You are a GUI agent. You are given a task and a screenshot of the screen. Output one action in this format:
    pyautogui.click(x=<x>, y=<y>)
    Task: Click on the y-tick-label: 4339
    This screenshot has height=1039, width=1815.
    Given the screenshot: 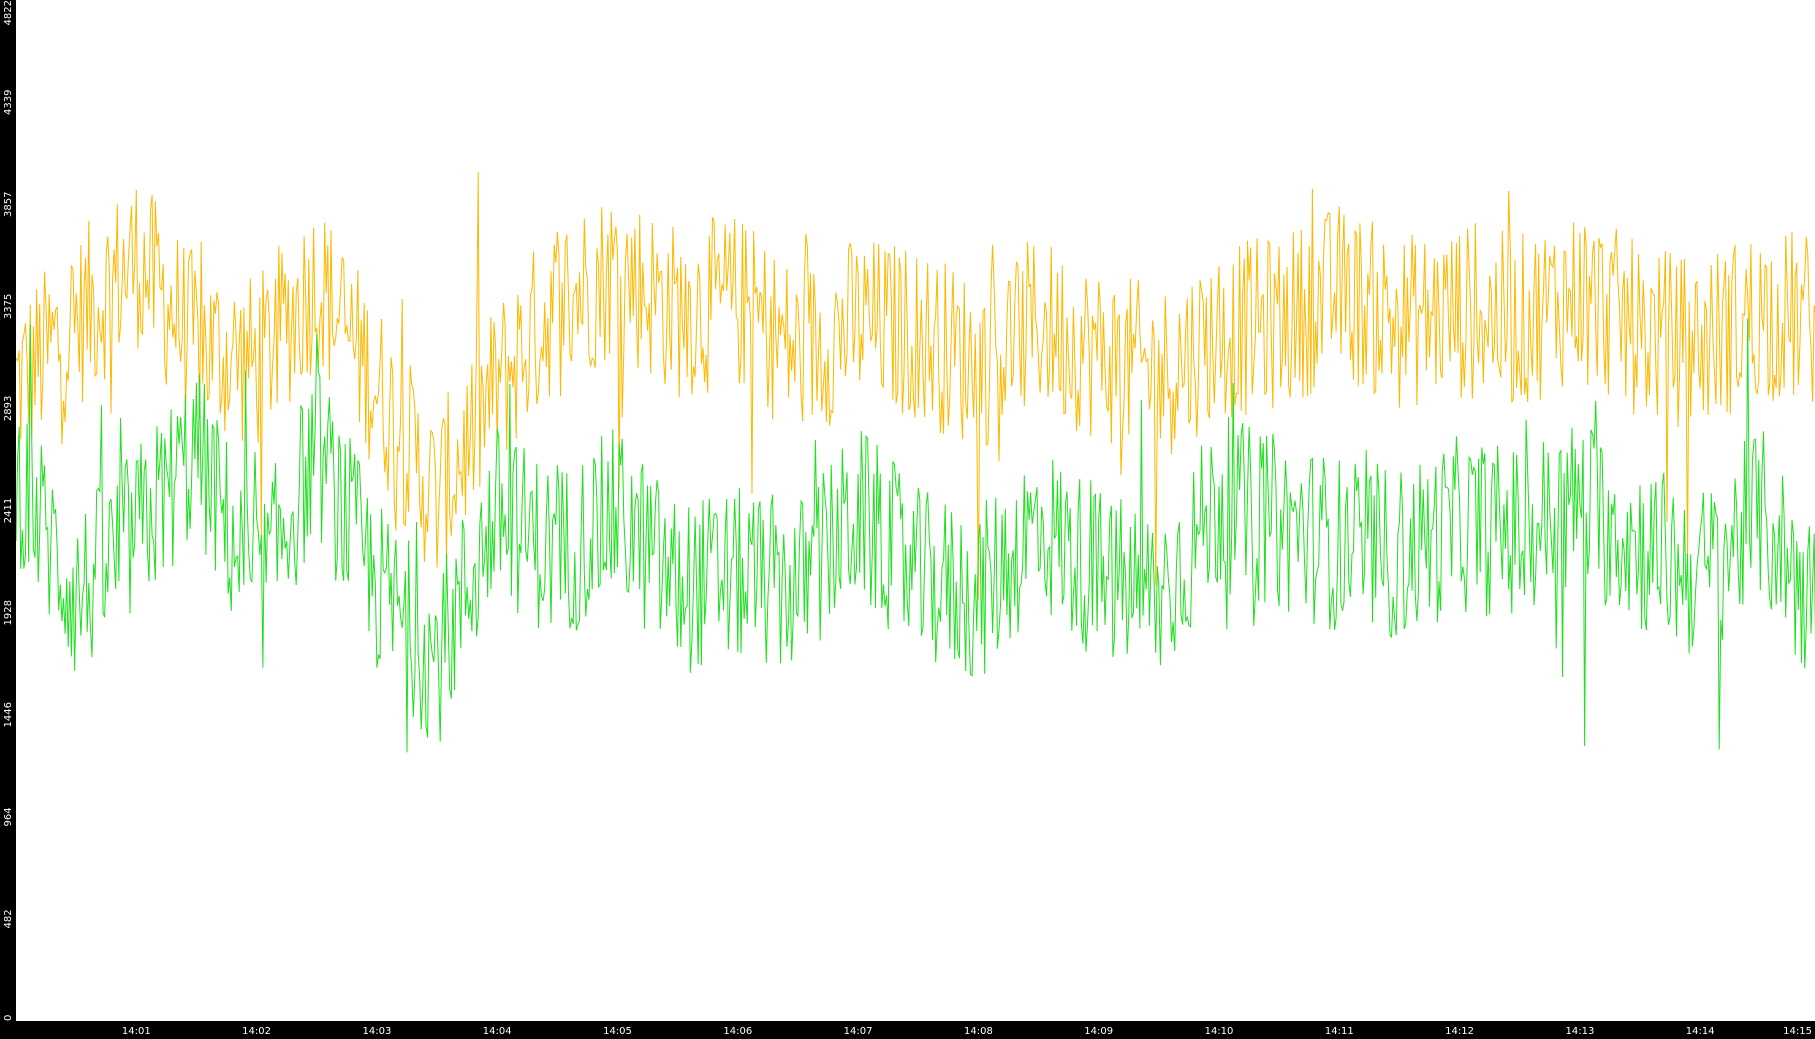 What is the action you would take?
    pyautogui.click(x=8, y=102)
    